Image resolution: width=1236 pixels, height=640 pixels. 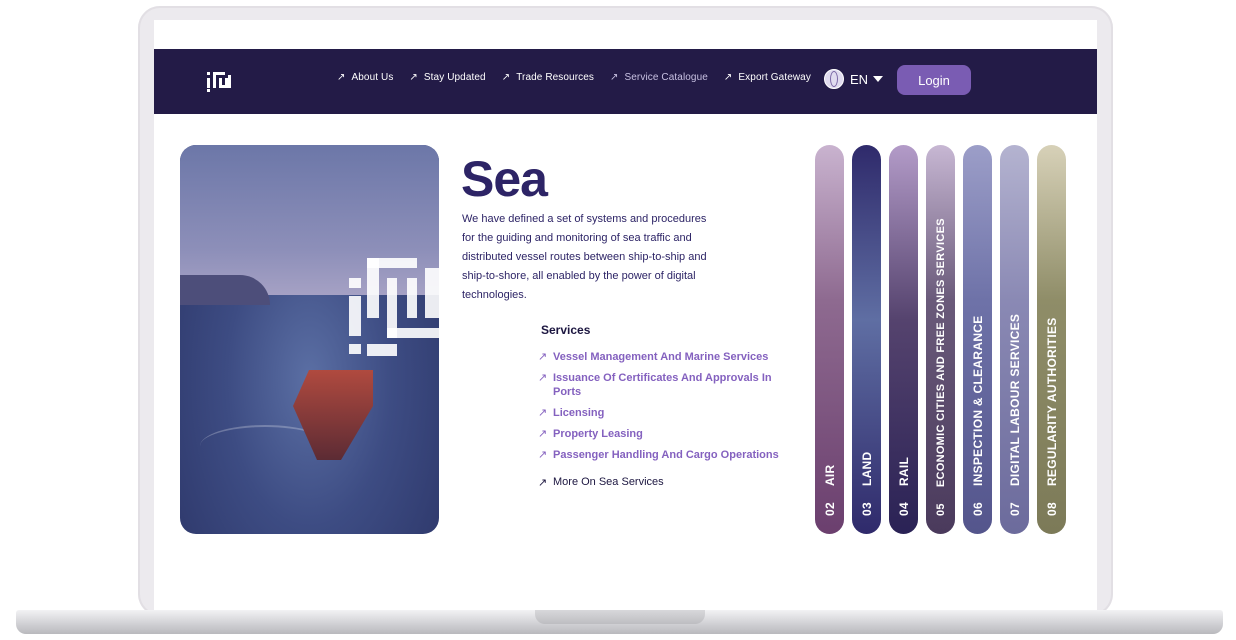 What do you see at coordinates (829, 509) in the screenshot?
I see `tab-number: 02` at bounding box center [829, 509].